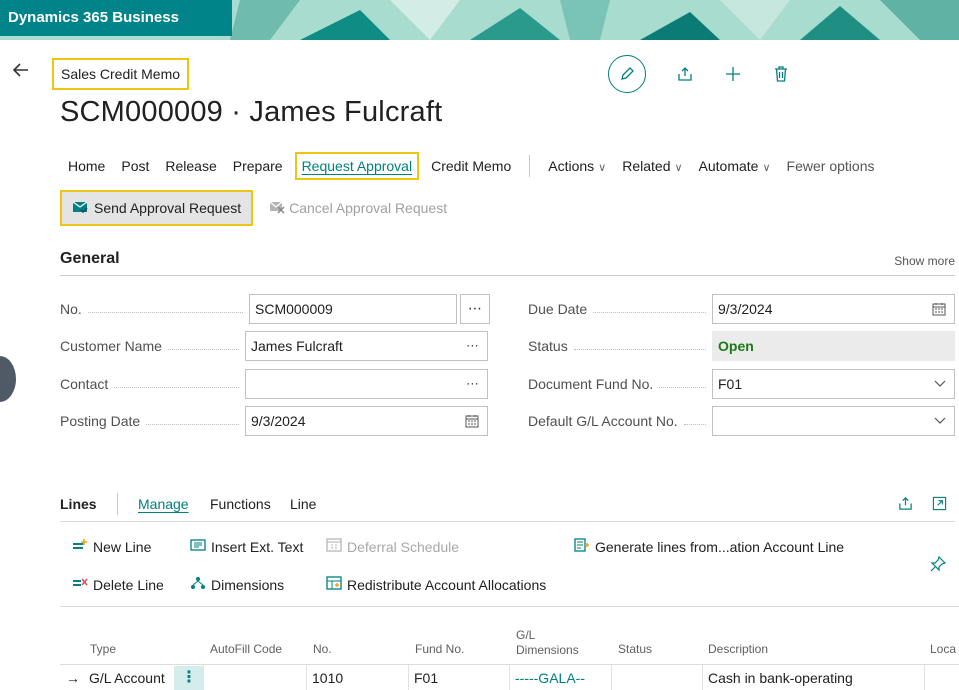 Image resolution: width=959 pixels, height=690 pixels. Describe the element at coordinates (436, 584) in the screenshot. I see `redistribute-allocations-button: Redistribute Account Allocations` at that location.